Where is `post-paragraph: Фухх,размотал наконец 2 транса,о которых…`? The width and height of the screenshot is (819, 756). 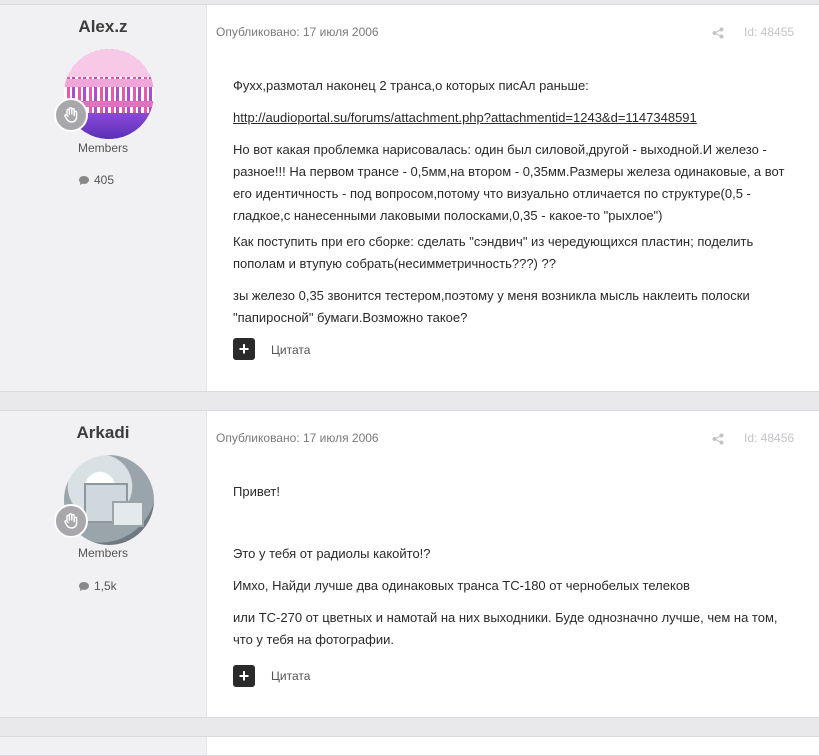
post-paragraph: Фухх,размотал наконец 2 транса,о которых… is located at coordinates (411, 85).